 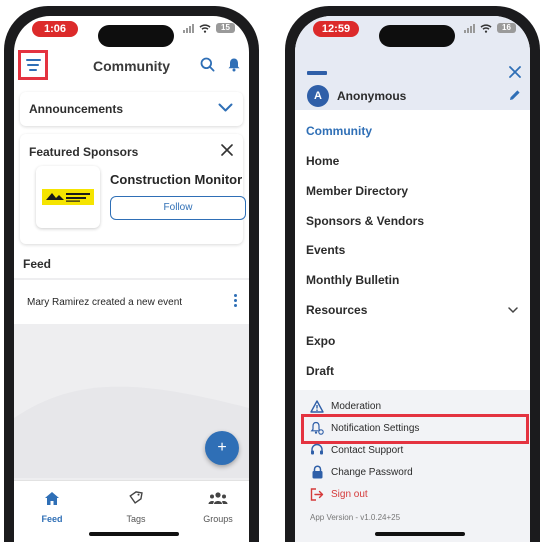 What do you see at coordinates (317, 472) in the screenshot?
I see `lock-icon` at bounding box center [317, 472].